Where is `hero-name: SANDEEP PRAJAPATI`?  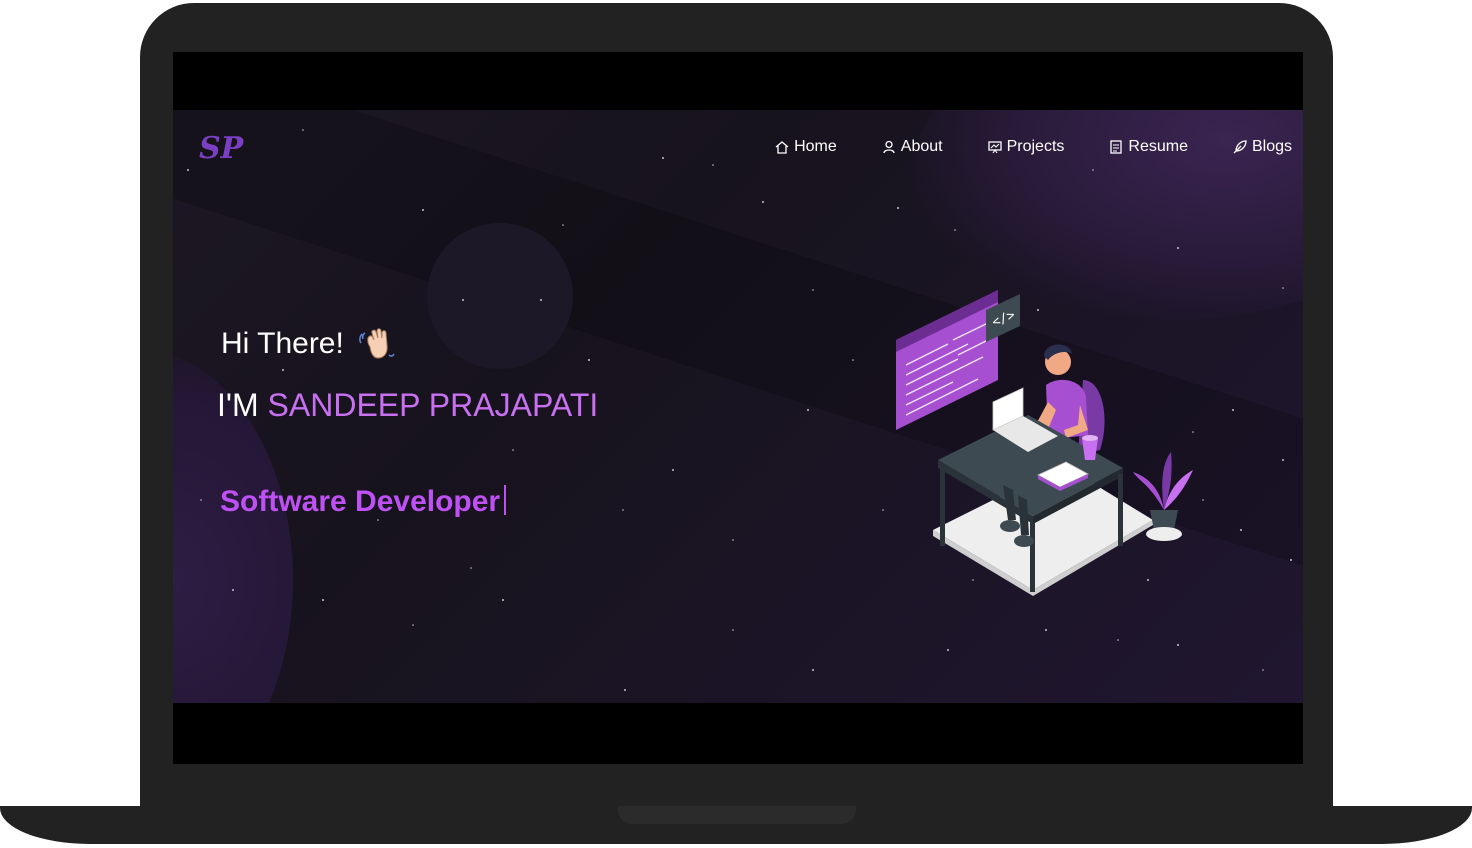
hero-name: SANDEEP PRAJAPATI is located at coordinates (433, 405).